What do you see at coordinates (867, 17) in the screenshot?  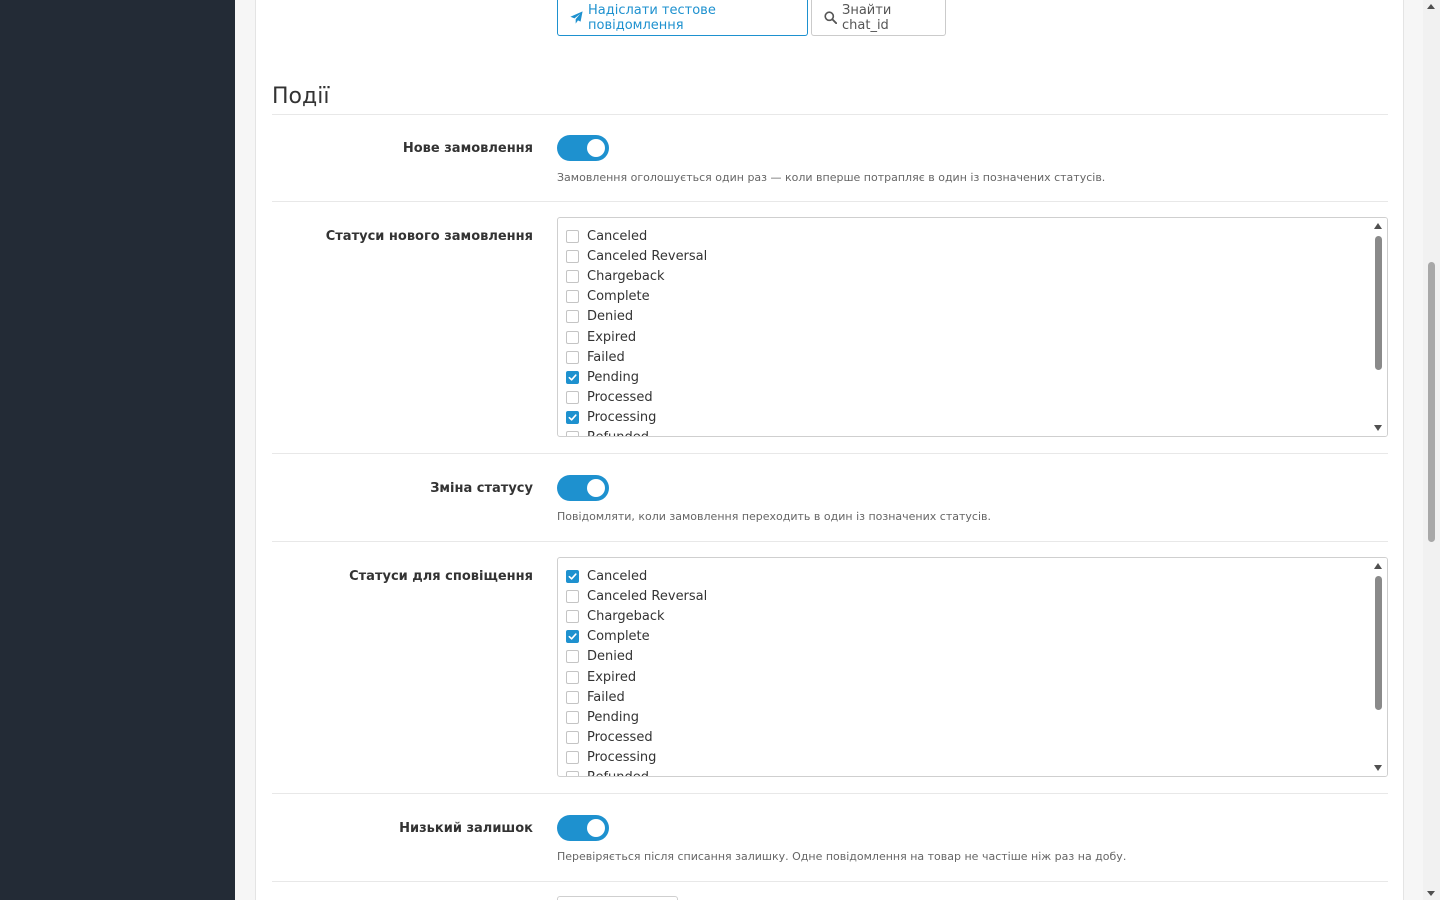 I see `find-chat-id-label: Знайти chat_id` at bounding box center [867, 17].